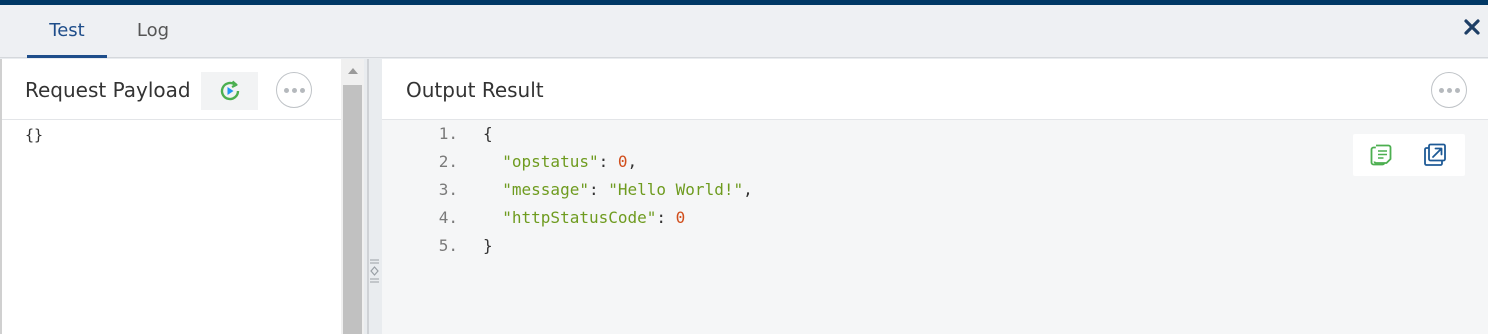 The height and width of the screenshot is (334, 1488). Describe the element at coordinates (448, 189) in the screenshot. I see `line-number: 3.` at that location.